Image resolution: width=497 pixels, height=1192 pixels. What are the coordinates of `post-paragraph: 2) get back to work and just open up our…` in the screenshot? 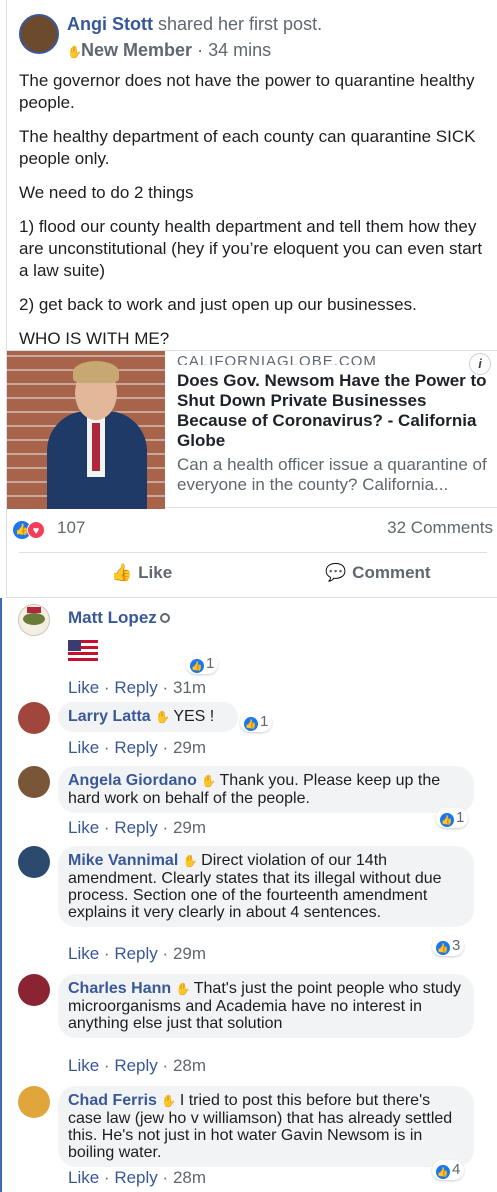 It's located at (218, 304).